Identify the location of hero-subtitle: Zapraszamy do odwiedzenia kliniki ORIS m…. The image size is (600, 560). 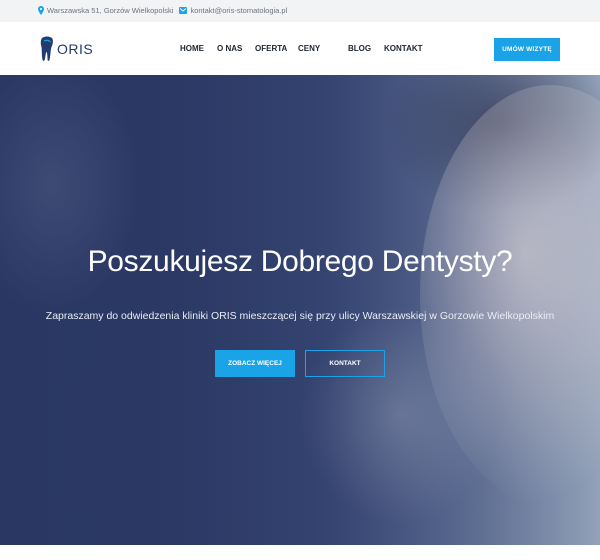
(300, 316).